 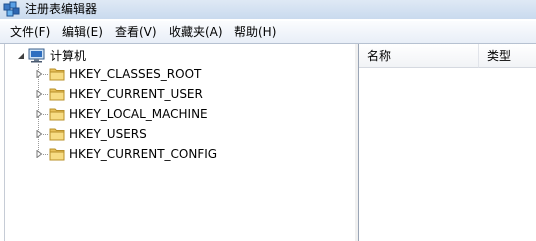 I want to click on tree-node-hkey-local-machine: HKEY_LOCAL_MACHINE, so click(x=135, y=114).